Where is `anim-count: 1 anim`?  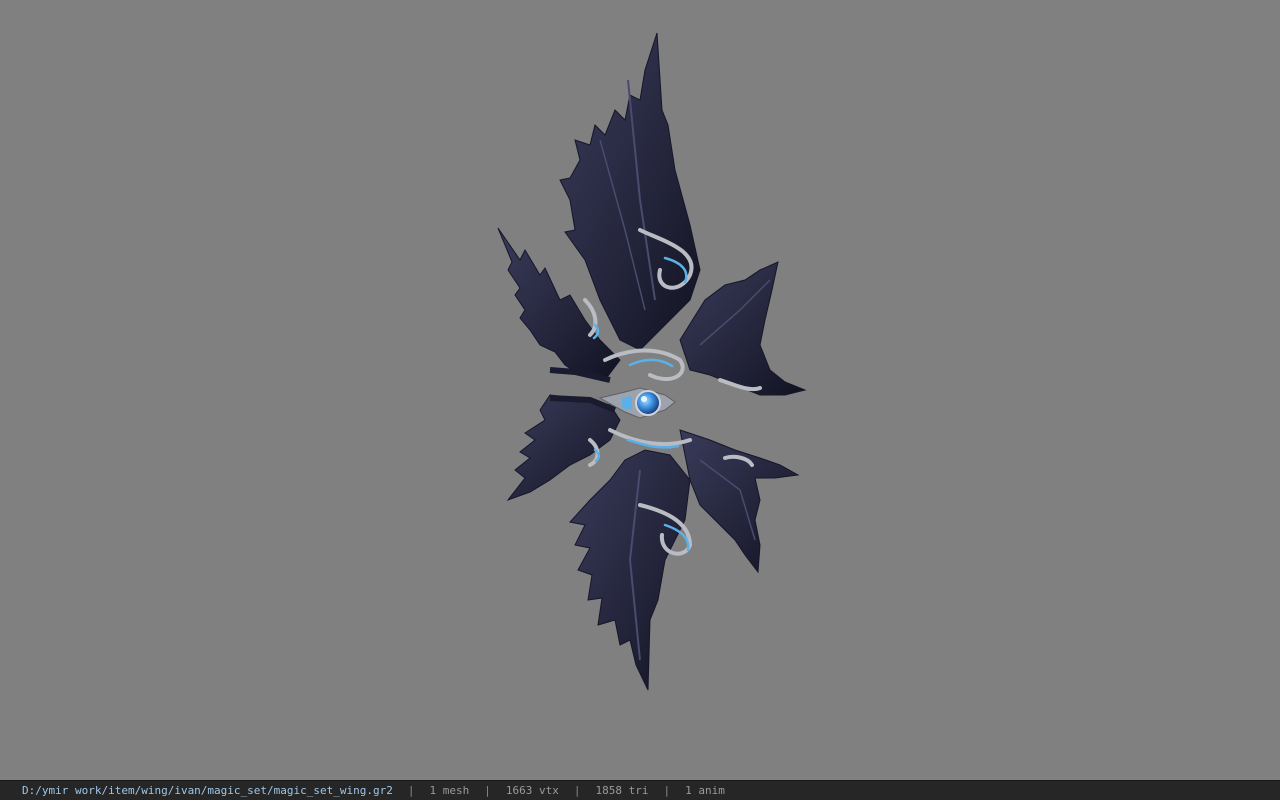 anim-count: 1 anim is located at coordinates (705, 790).